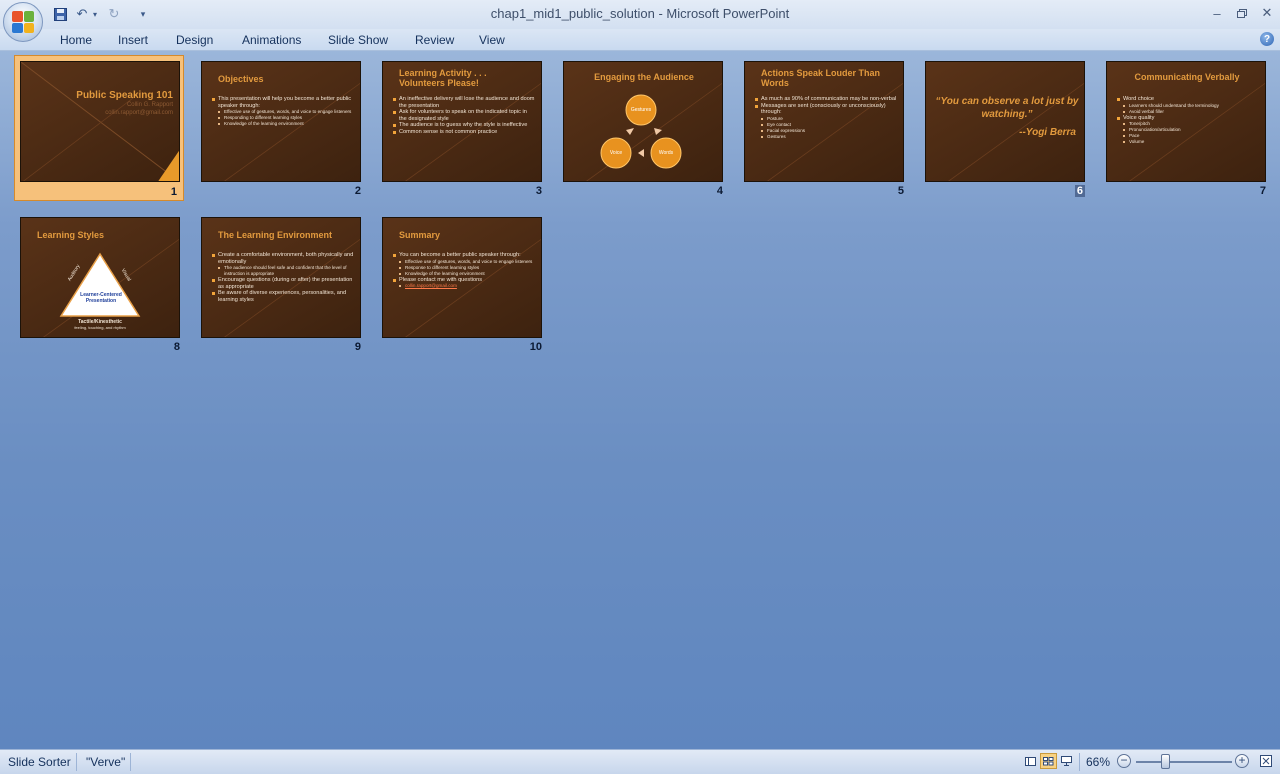 This screenshot has width=1280, height=774. Describe the element at coordinates (358, 40) in the screenshot. I see `tab-slide-show: Slide Show` at that location.